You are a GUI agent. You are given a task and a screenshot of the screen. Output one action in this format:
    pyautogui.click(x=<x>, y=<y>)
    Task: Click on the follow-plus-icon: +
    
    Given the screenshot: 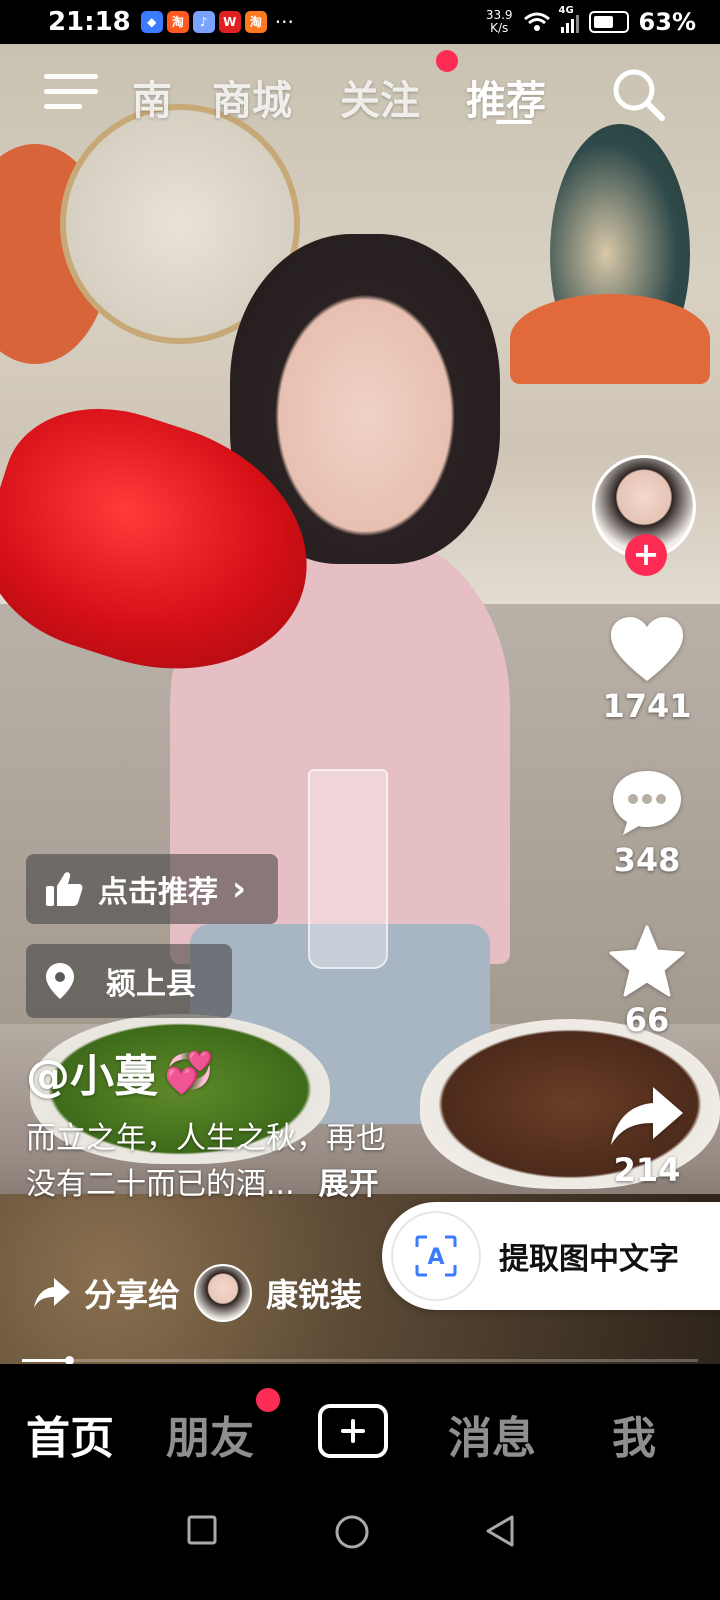 What is the action you would take?
    pyautogui.click(x=646, y=555)
    